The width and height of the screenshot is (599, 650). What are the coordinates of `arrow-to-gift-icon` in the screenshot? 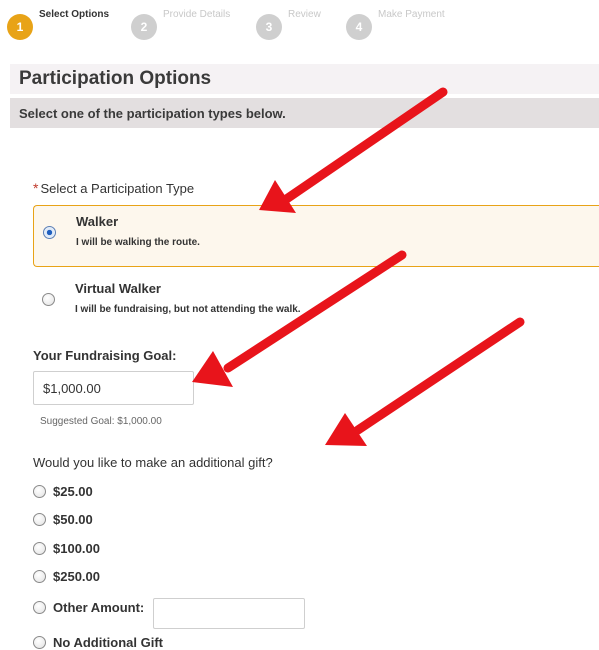 It's located at (425, 381).